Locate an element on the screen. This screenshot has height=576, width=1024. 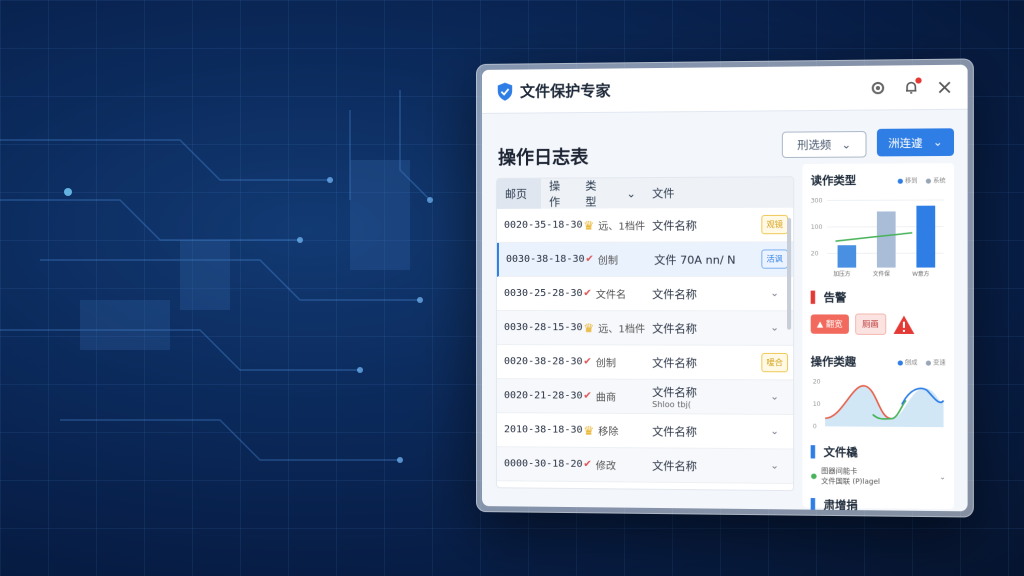
file-marker-icon: ▌ is located at coordinates (815, 452).